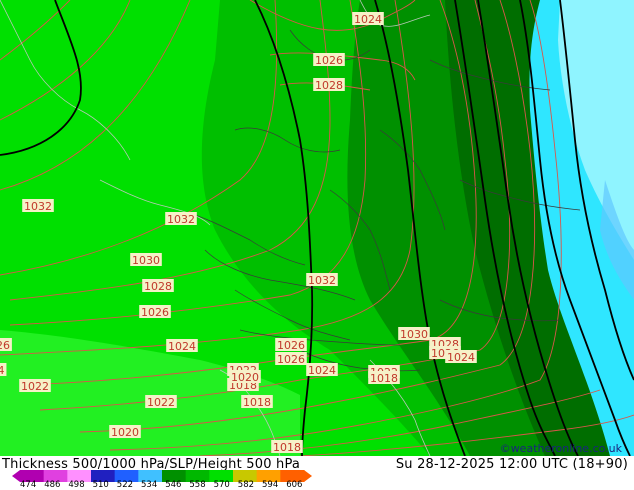 The width and height of the screenshot is (634, 490). Describe the element at coordinates (270, 485) in the screenshot. I see `scale-tick-label: 594` at that location.